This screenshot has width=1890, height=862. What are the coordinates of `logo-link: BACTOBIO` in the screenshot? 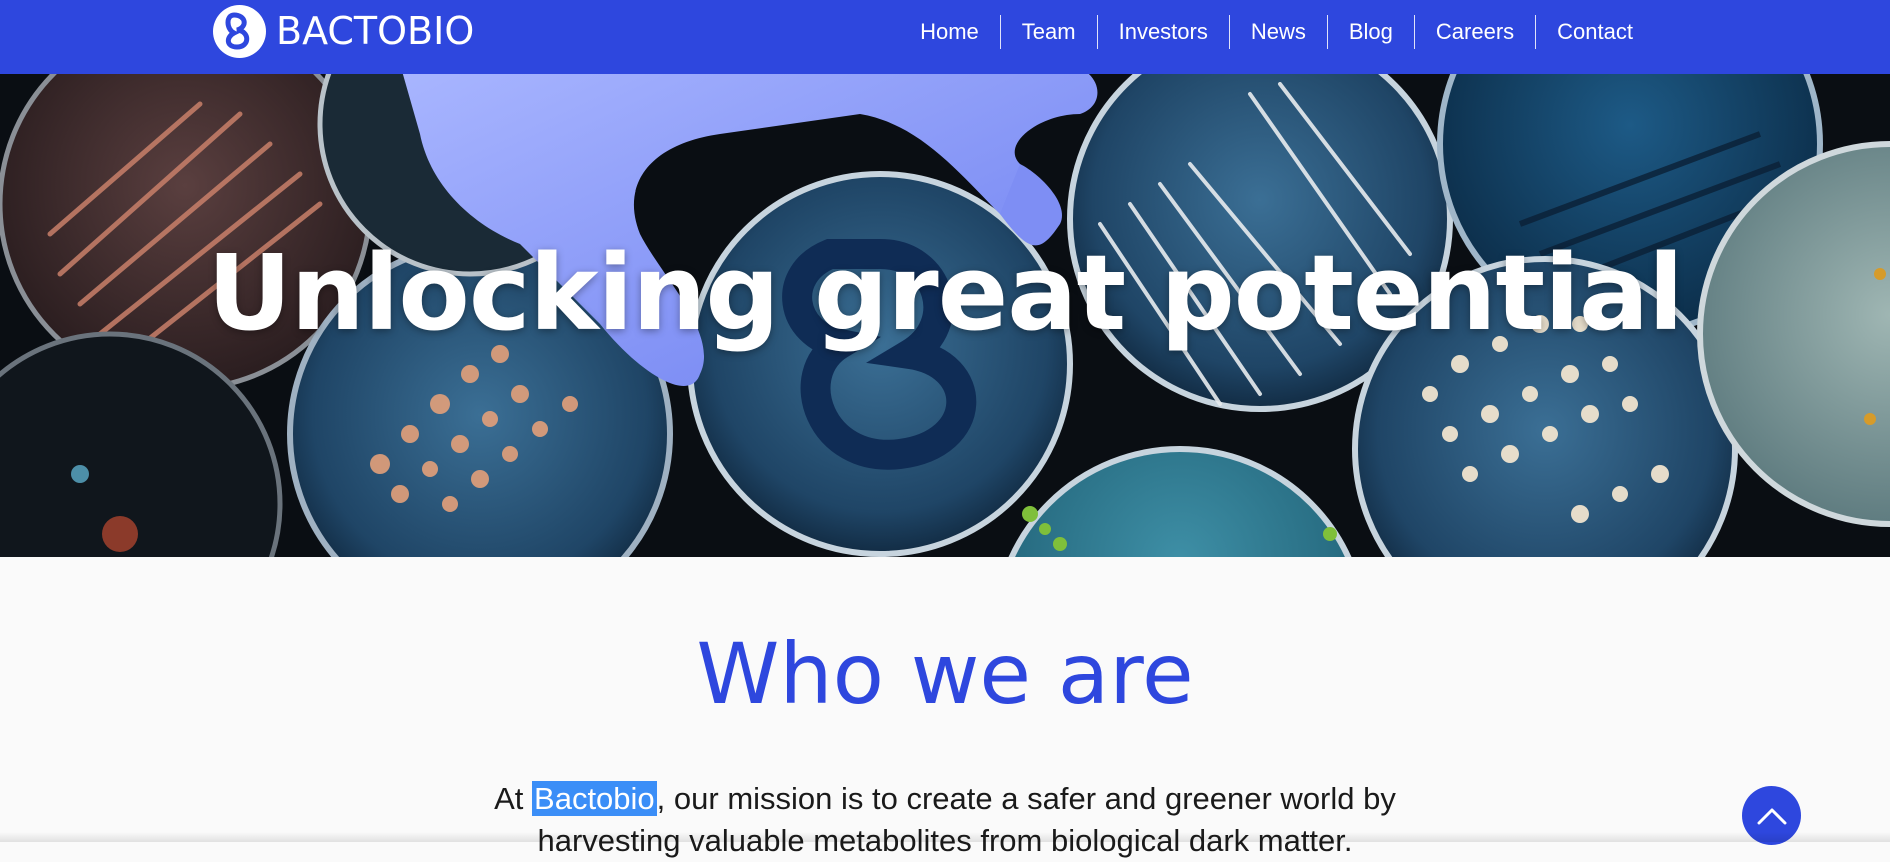 It's located at (343, 31).